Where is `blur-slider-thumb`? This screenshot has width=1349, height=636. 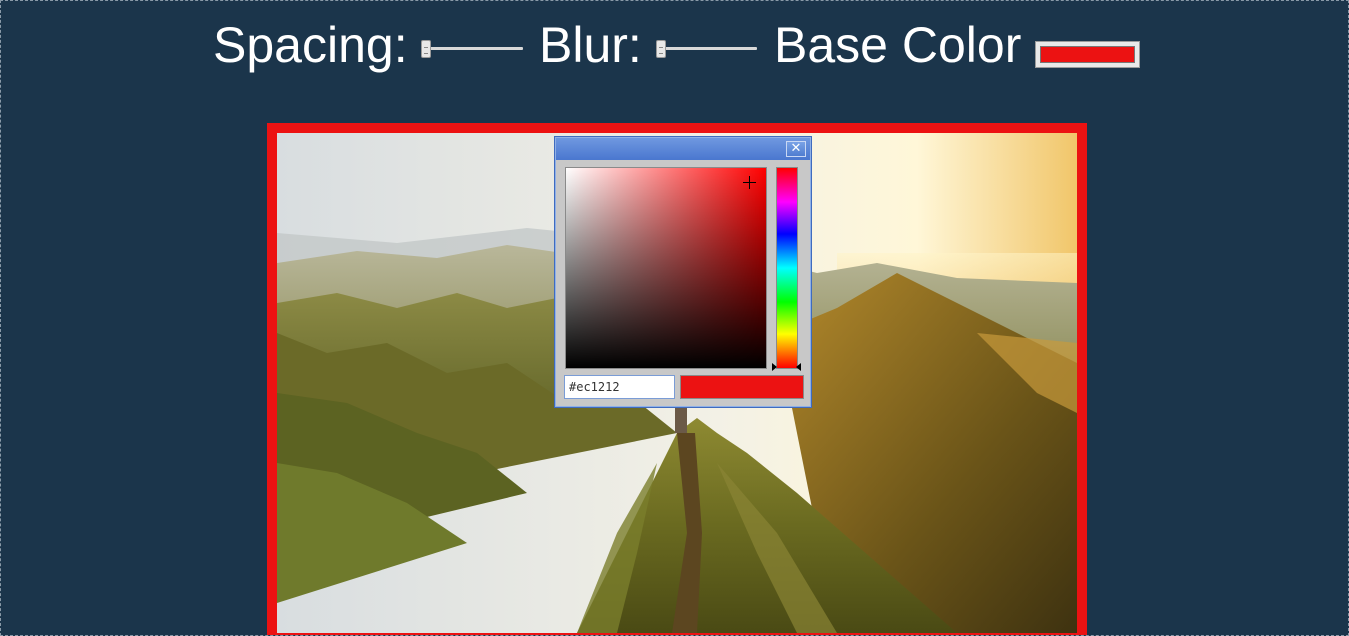
blur-slider-thumb is located at coordinates (661, 49).